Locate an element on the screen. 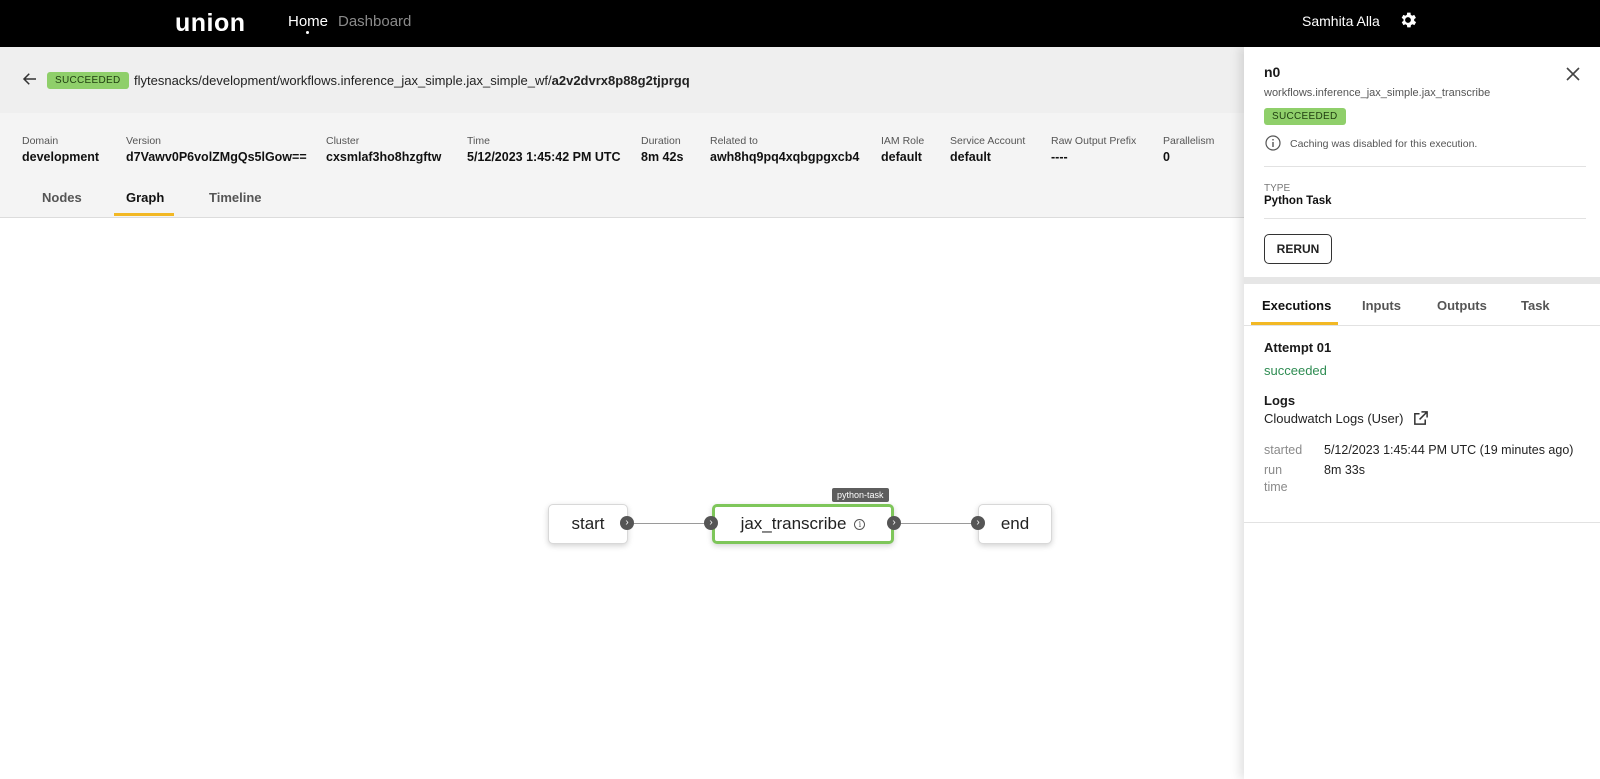 This screenshot has height=779, width=1600. back-arrow-icon is located at coordinates (30, 79).